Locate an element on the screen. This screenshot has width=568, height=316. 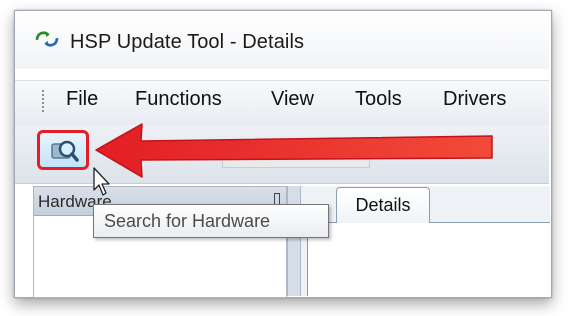
annotation-arrow is located at coordinates (294, 150).